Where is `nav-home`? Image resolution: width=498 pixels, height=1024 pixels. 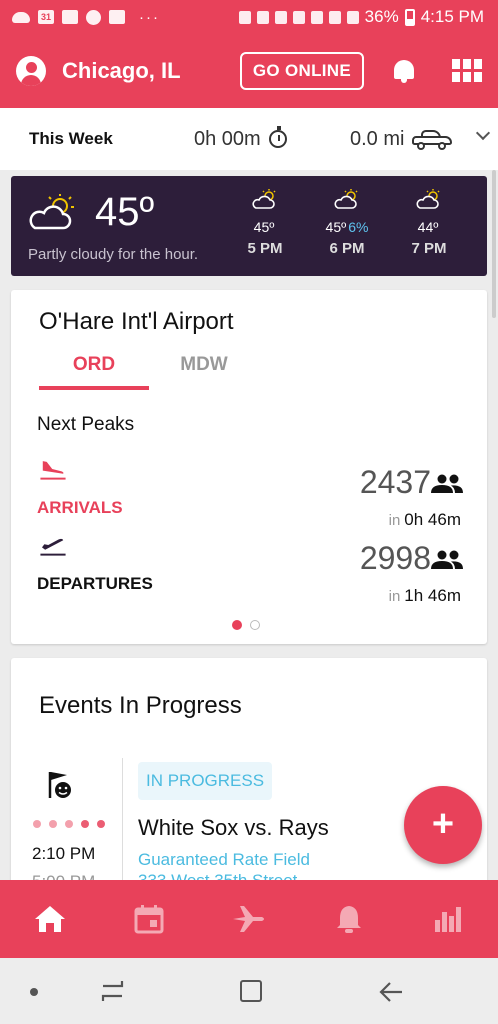 nav-home is located at coordinates (50, 919).